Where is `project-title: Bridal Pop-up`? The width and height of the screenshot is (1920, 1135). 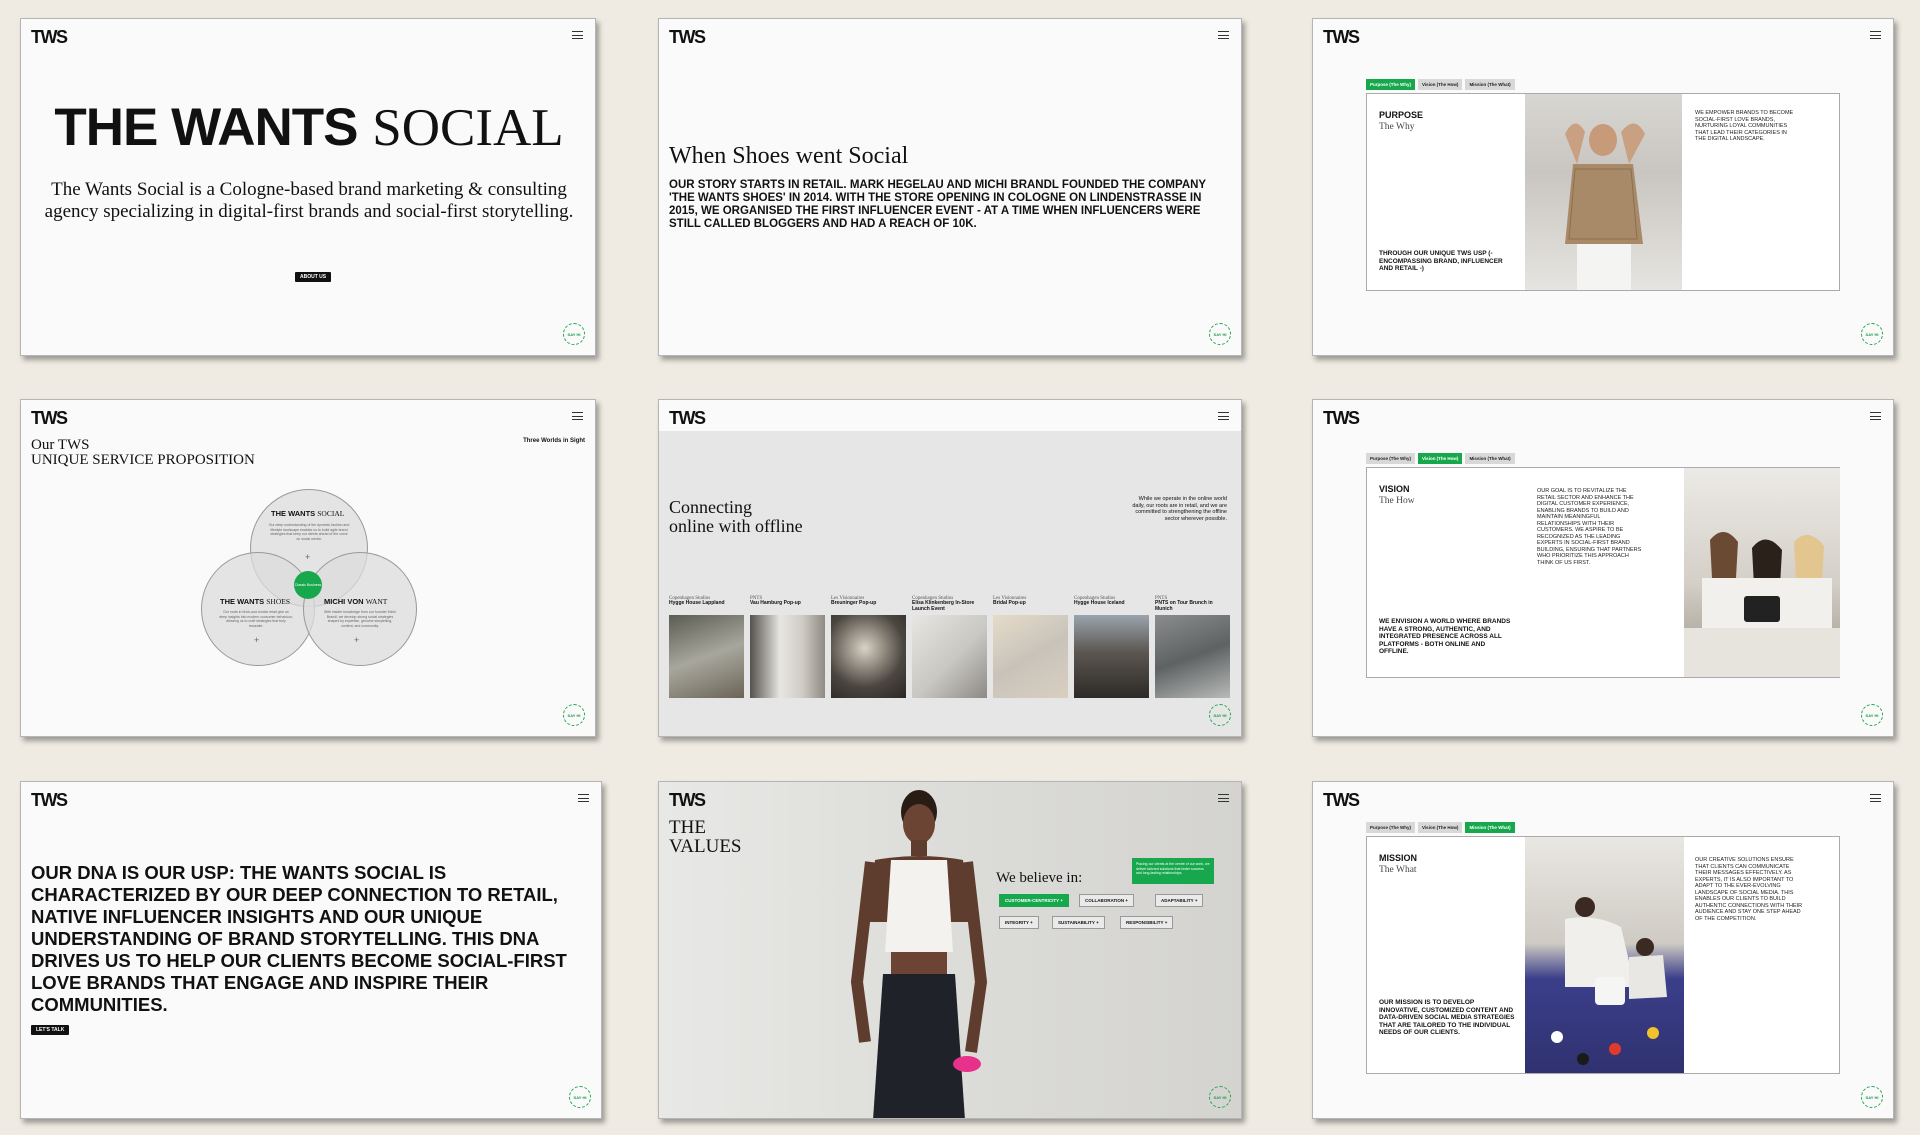
project-title: Bridal Pop-up is located at coordinates (1009, 603).